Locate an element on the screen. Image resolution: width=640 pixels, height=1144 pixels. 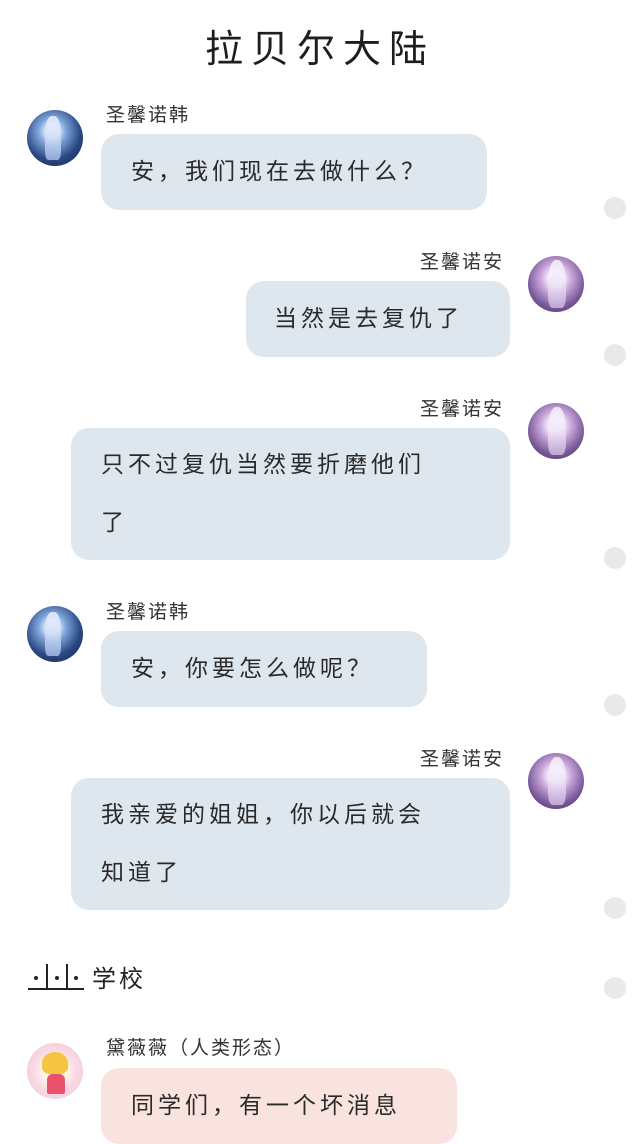
story-title: 拉贝尔大陆 is located at coordinates (319, 49).